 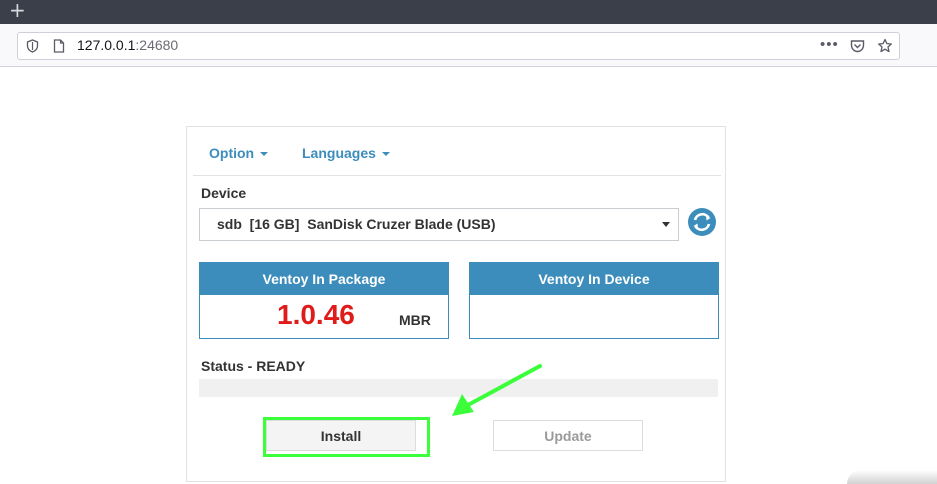 What do you see at coordinates (594, 279) in the screenshot?
I see `ventoy-in-device-title: Ventoy In Device` at bounding box center [594, 279].